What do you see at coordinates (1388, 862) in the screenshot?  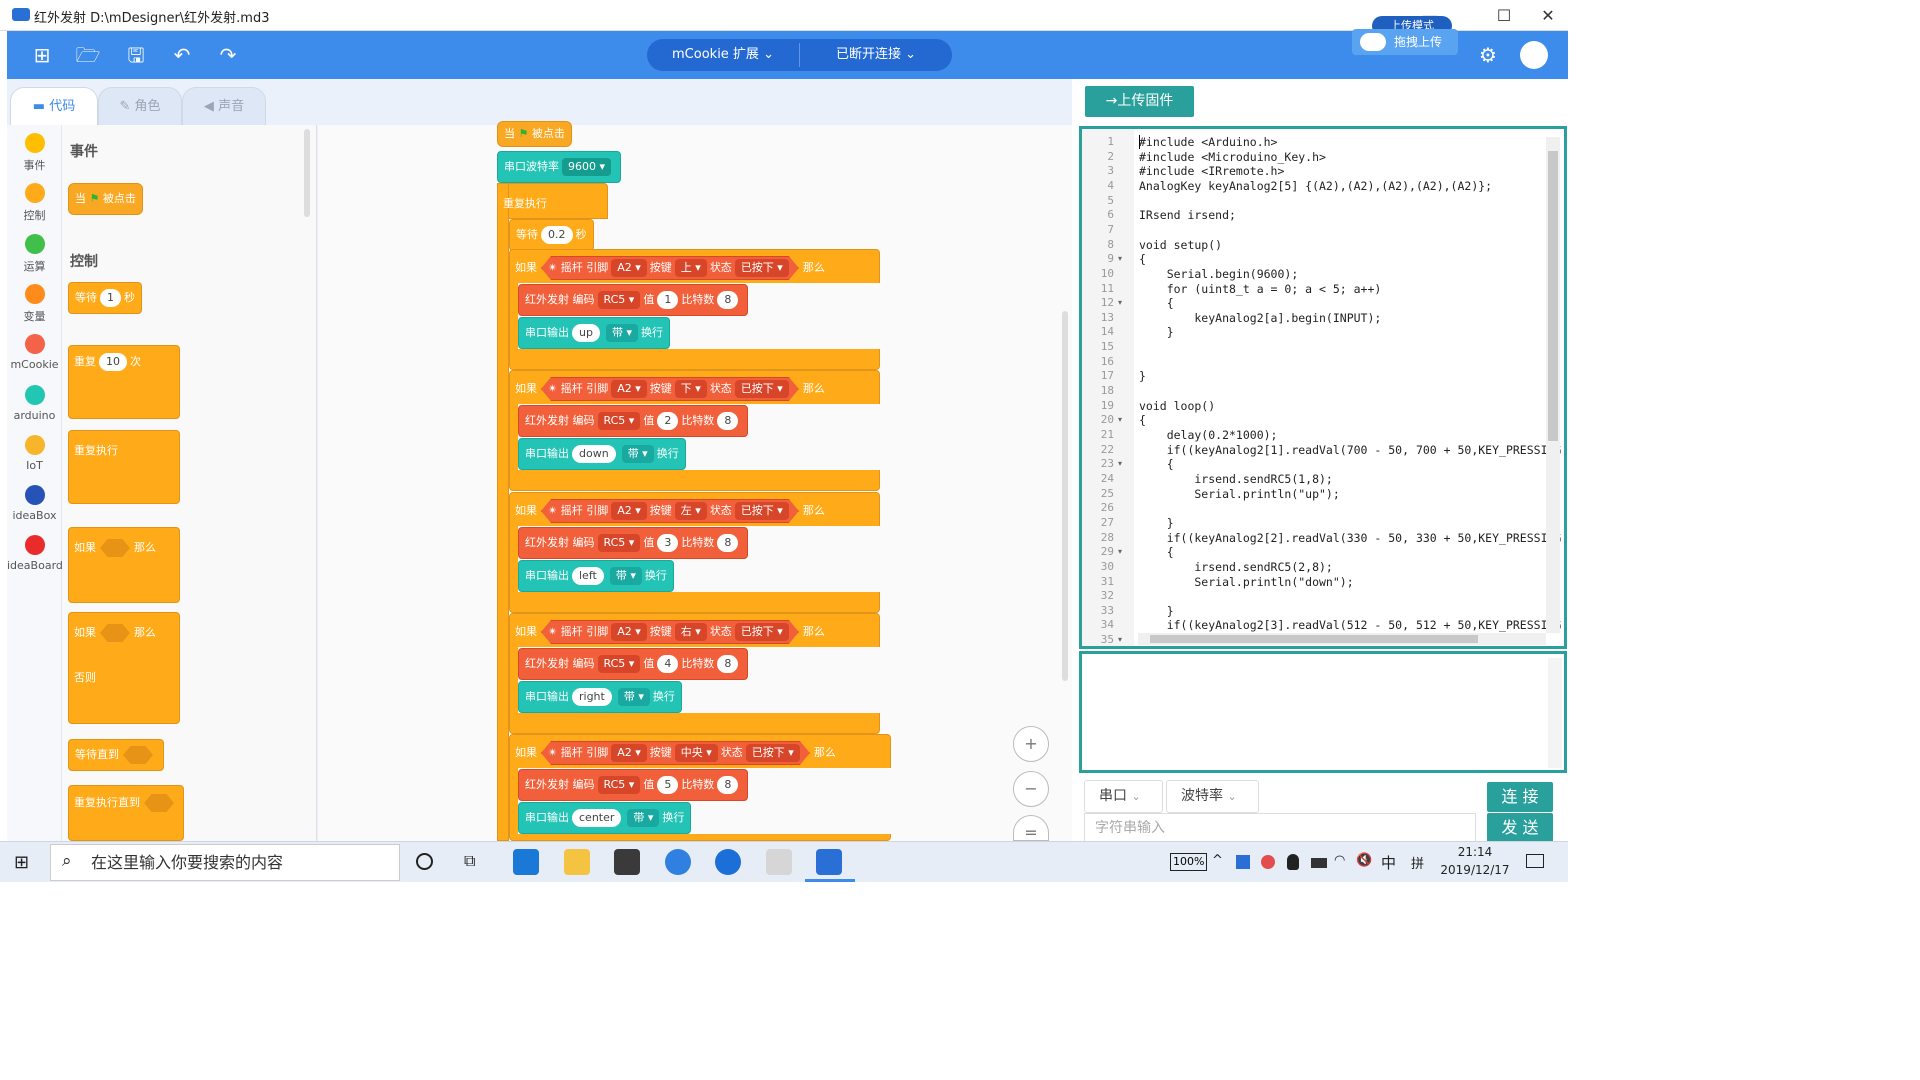 I see `ime-mode: 中` at bounding box center [1388, 862].